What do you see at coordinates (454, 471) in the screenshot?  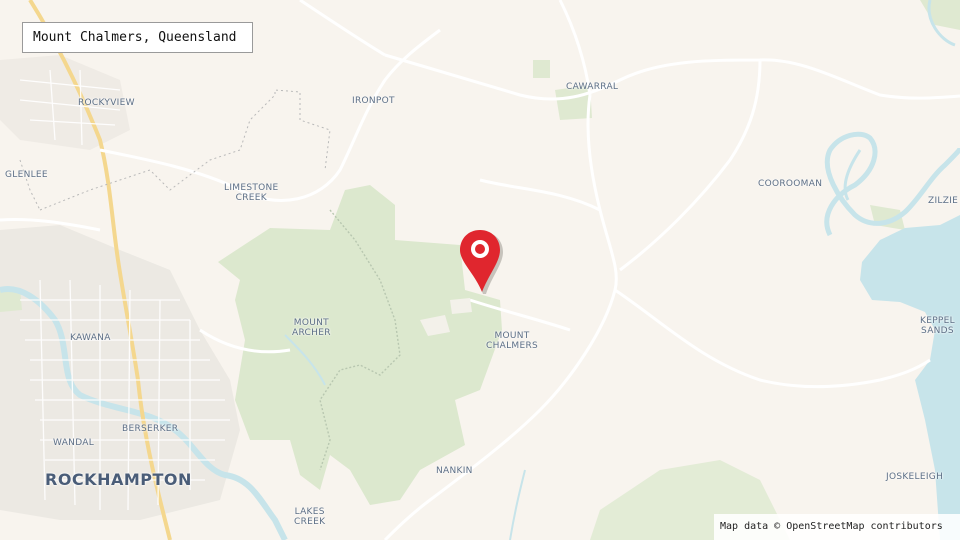 I see `place-label-nankin: NANKIN` at bounding box center [454, 471].